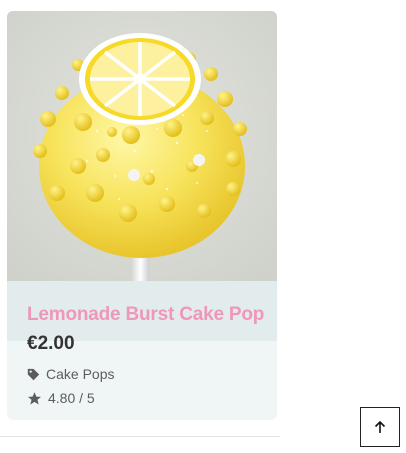 Image resolution: width=406 pixels, height=453 pixels. What do you see at coordinates (80, 374) in the screenshot?
I see `category-label: Cake Pops` at bounding box center [80, 374].